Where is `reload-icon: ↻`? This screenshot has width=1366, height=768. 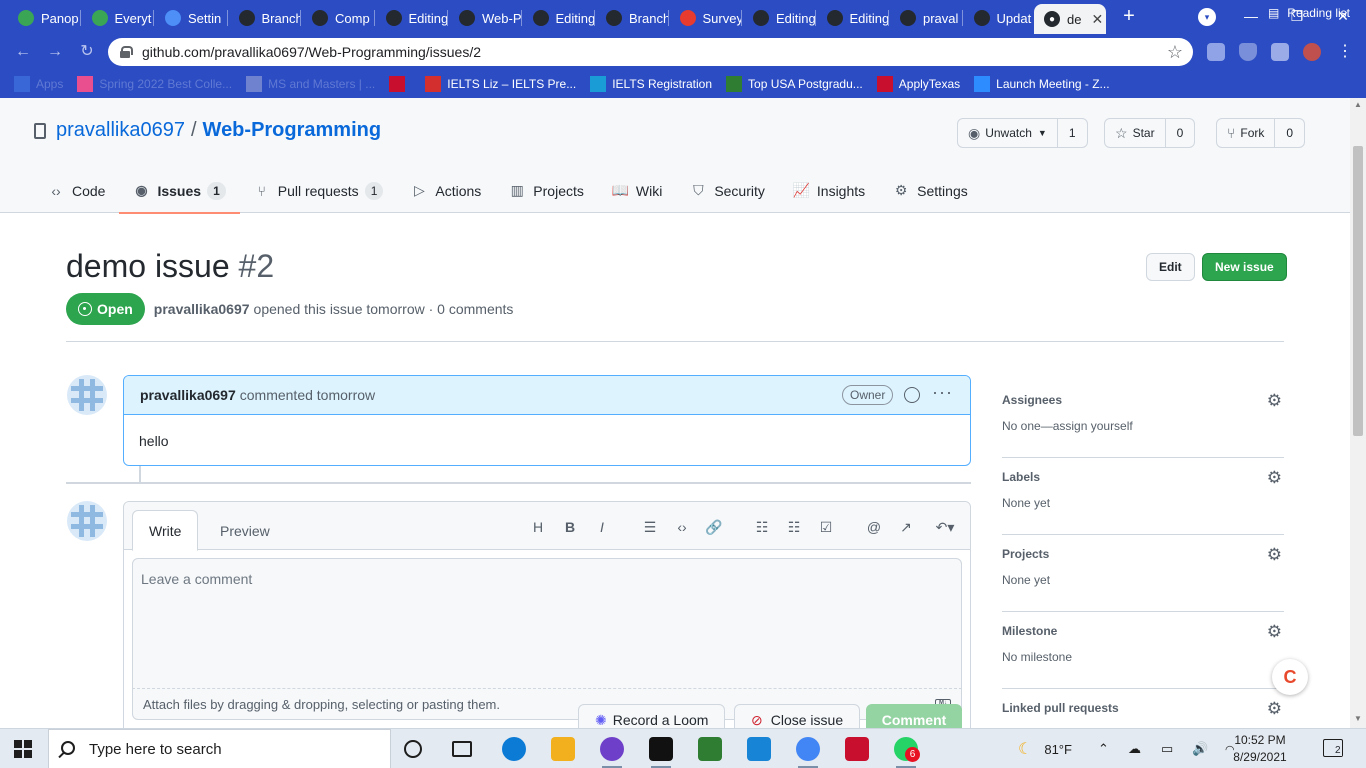
reload-icon: ↻ is located at coordinates (87, 52).